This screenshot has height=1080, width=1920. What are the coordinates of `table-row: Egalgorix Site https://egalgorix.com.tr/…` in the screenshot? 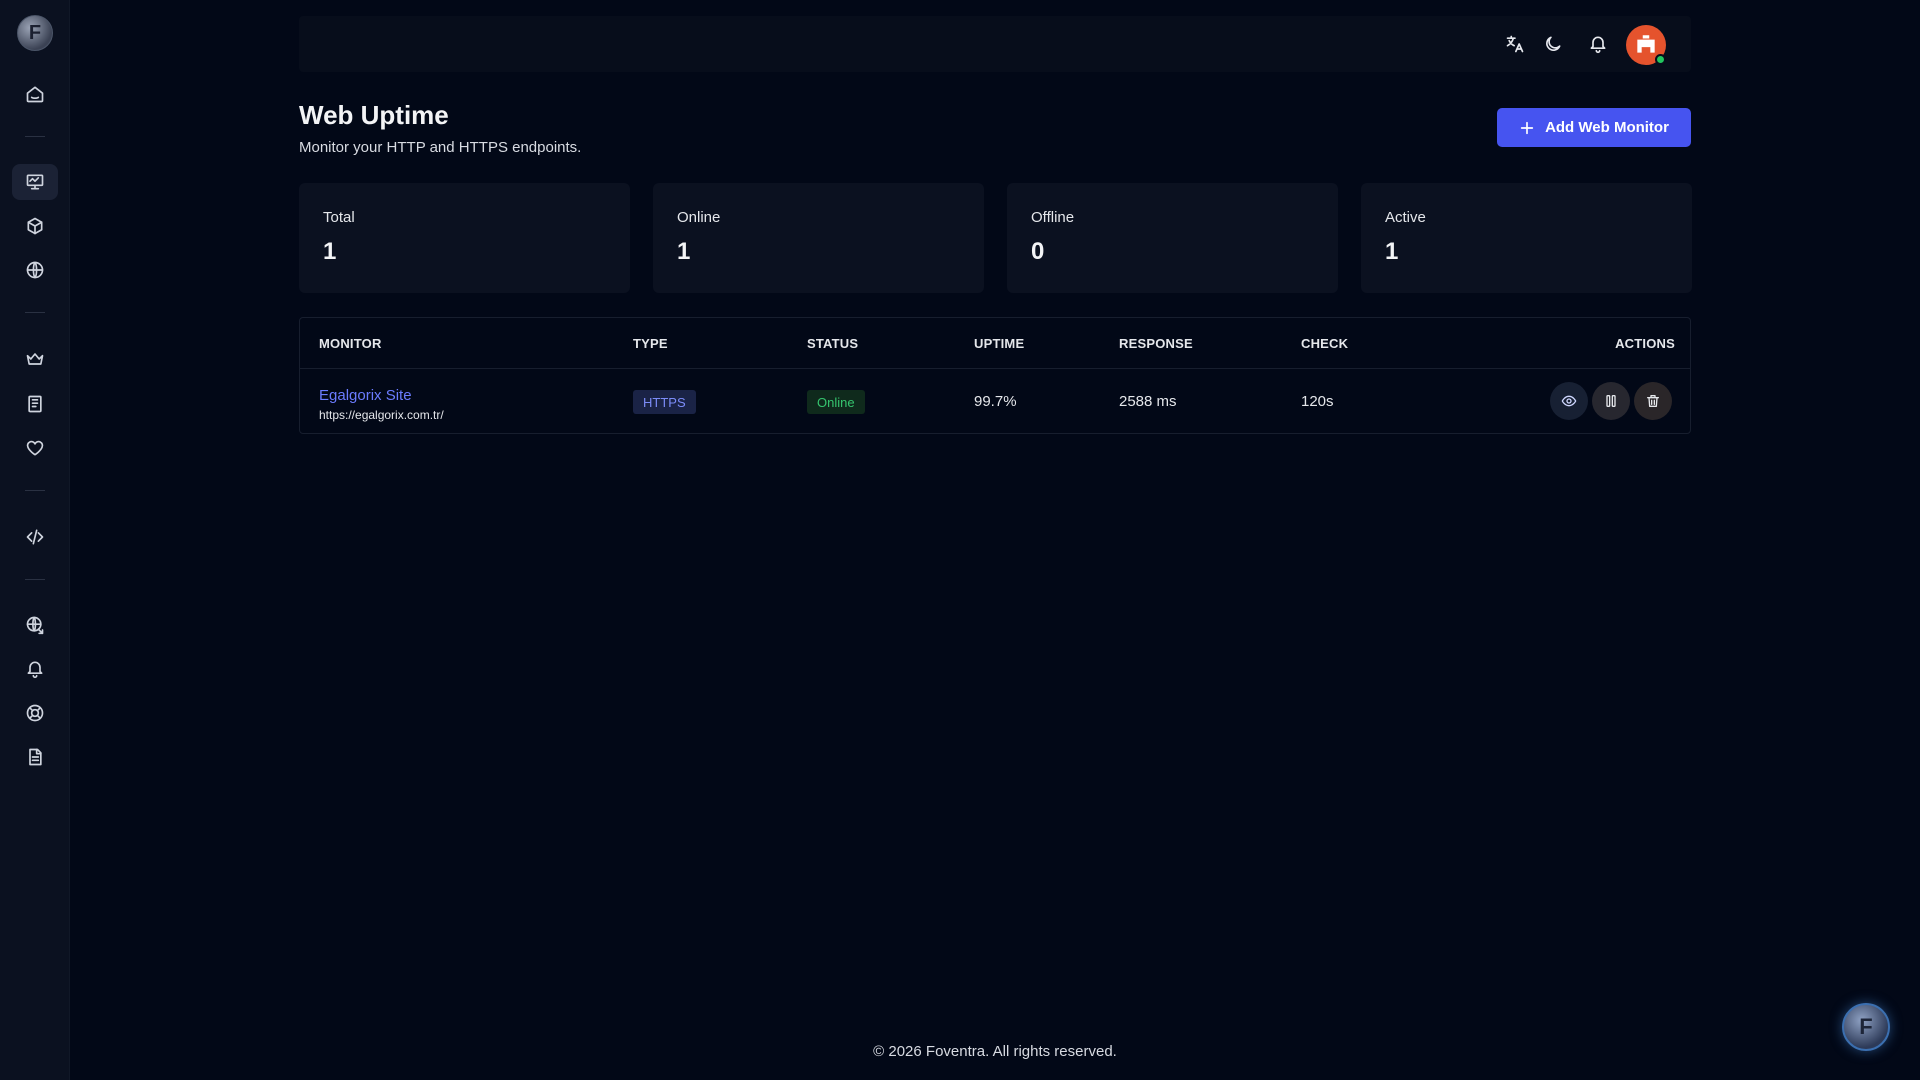 It's located at (995, 401).